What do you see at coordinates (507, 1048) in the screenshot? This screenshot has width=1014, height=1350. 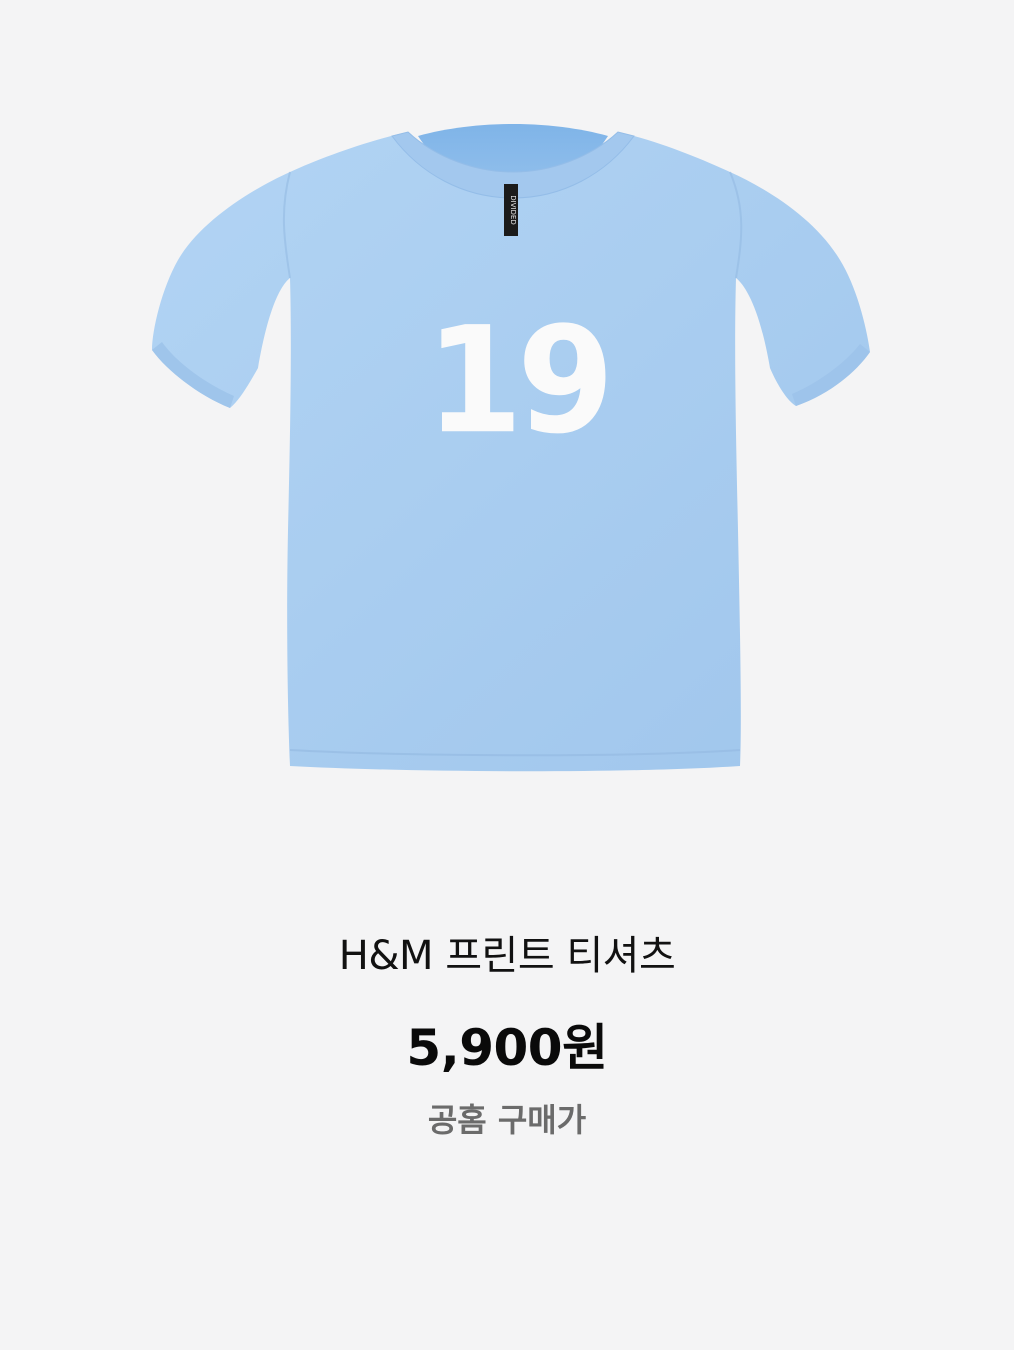 I see `product-price: 5,900원` at bounding box center [507, 1048].